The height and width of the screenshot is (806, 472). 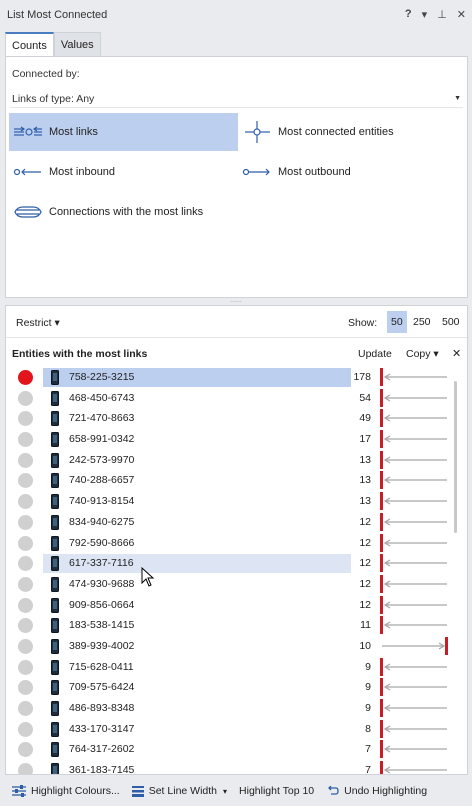 I want to click on copy-dropdown: Copy ▾, so click(x=422, y=354).